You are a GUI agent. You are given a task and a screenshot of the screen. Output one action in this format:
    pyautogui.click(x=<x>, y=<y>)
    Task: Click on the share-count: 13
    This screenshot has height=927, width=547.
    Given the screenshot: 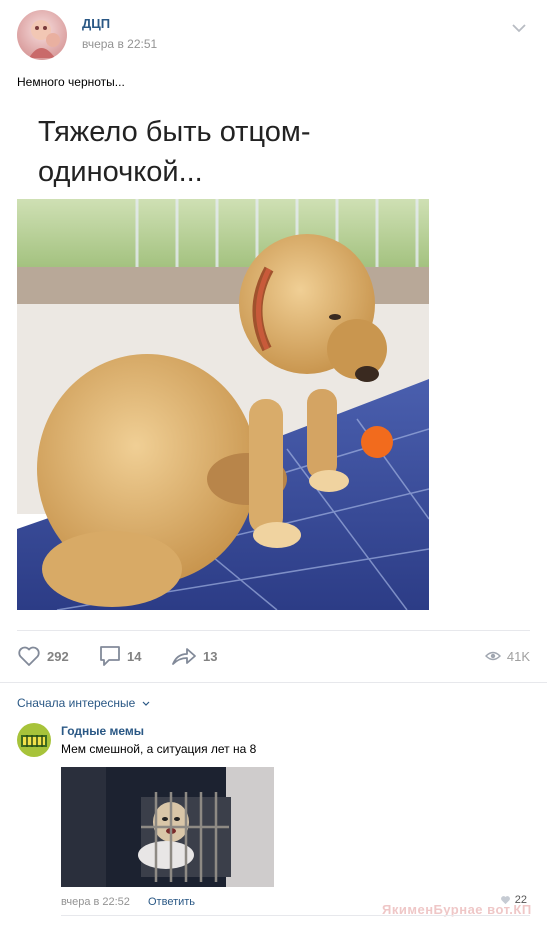 What is the action you would take?
    pyautogui.click(x=210, y=656)
    